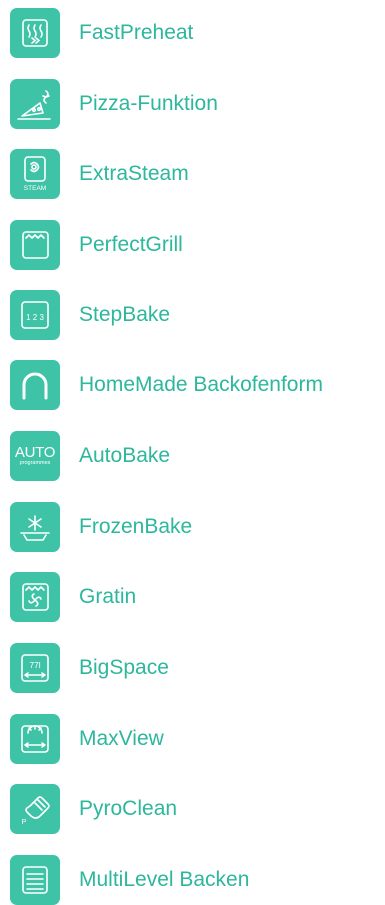  What do you see at coordinates (35, 385) in the screenshot?
I see `homemade-oven-shape-icon` at bounding box center [35, 385].